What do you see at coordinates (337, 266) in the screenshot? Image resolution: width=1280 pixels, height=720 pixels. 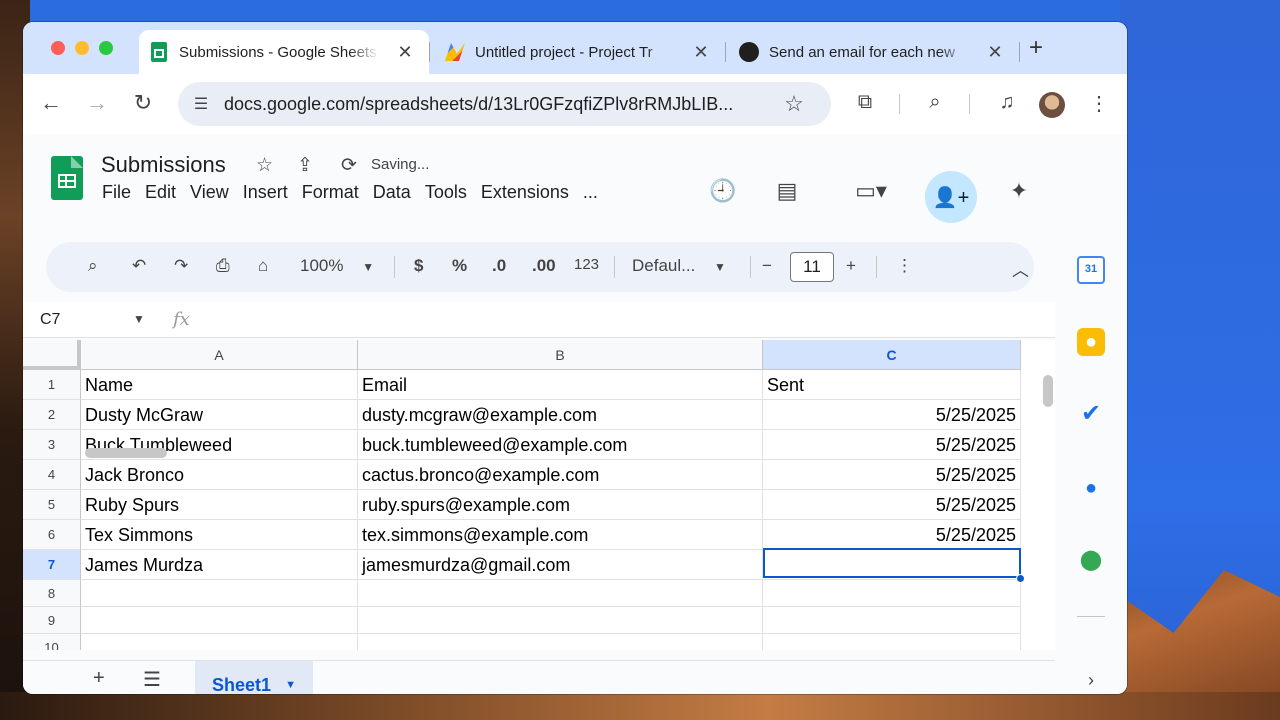 I see `zoom-select: 100% ▼` at bounding box center [337, 266].